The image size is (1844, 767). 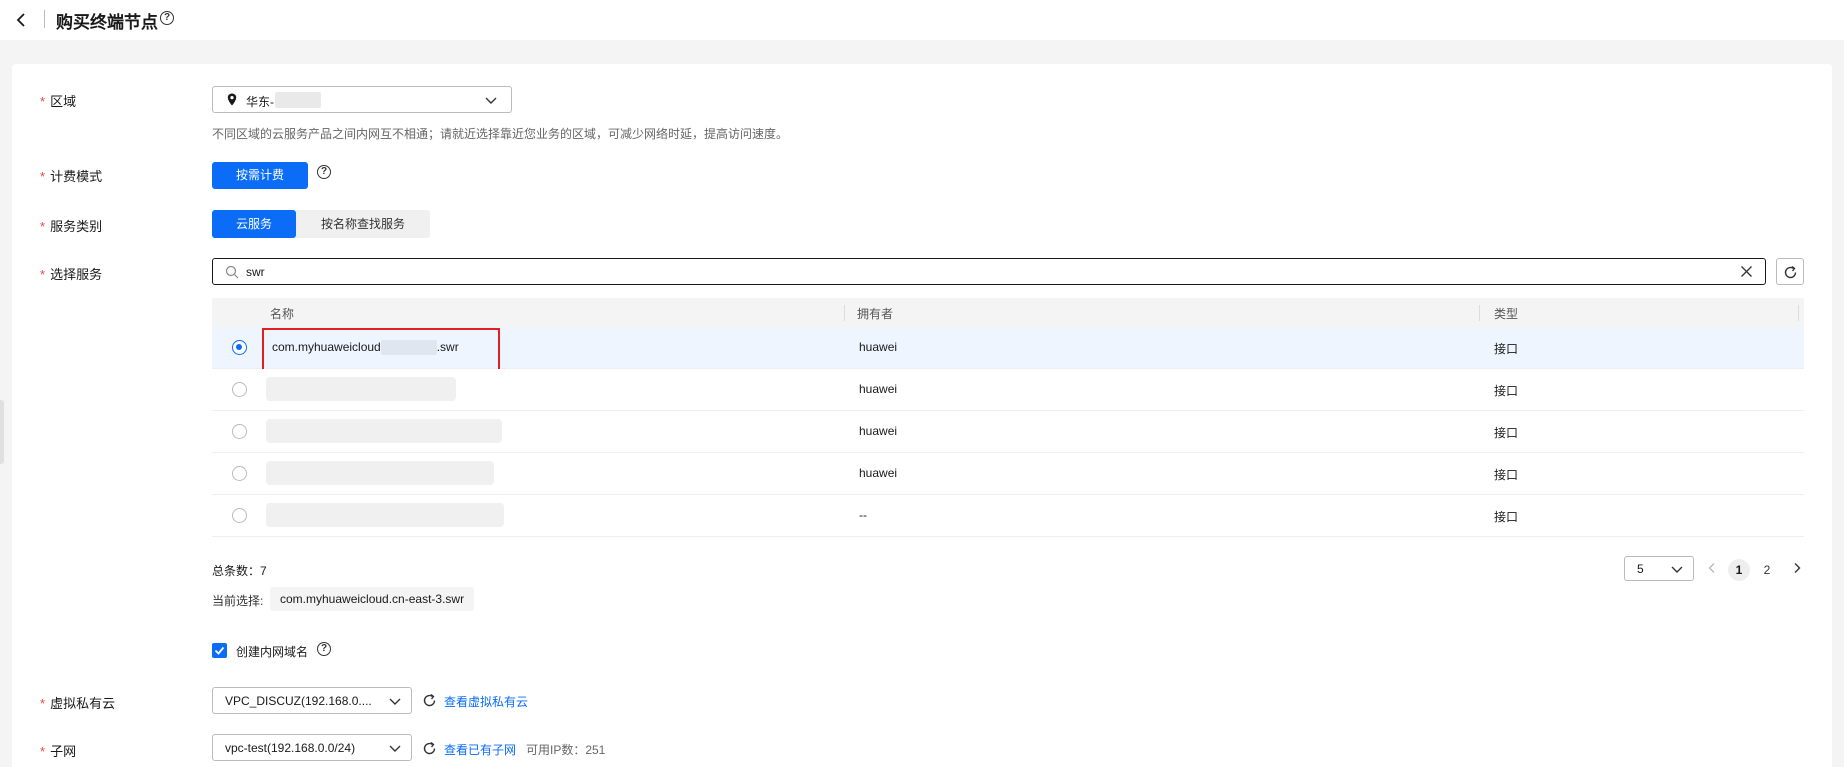 I want to click on view-subnet-link: 查看已有子网, so click(x=480, y=749).